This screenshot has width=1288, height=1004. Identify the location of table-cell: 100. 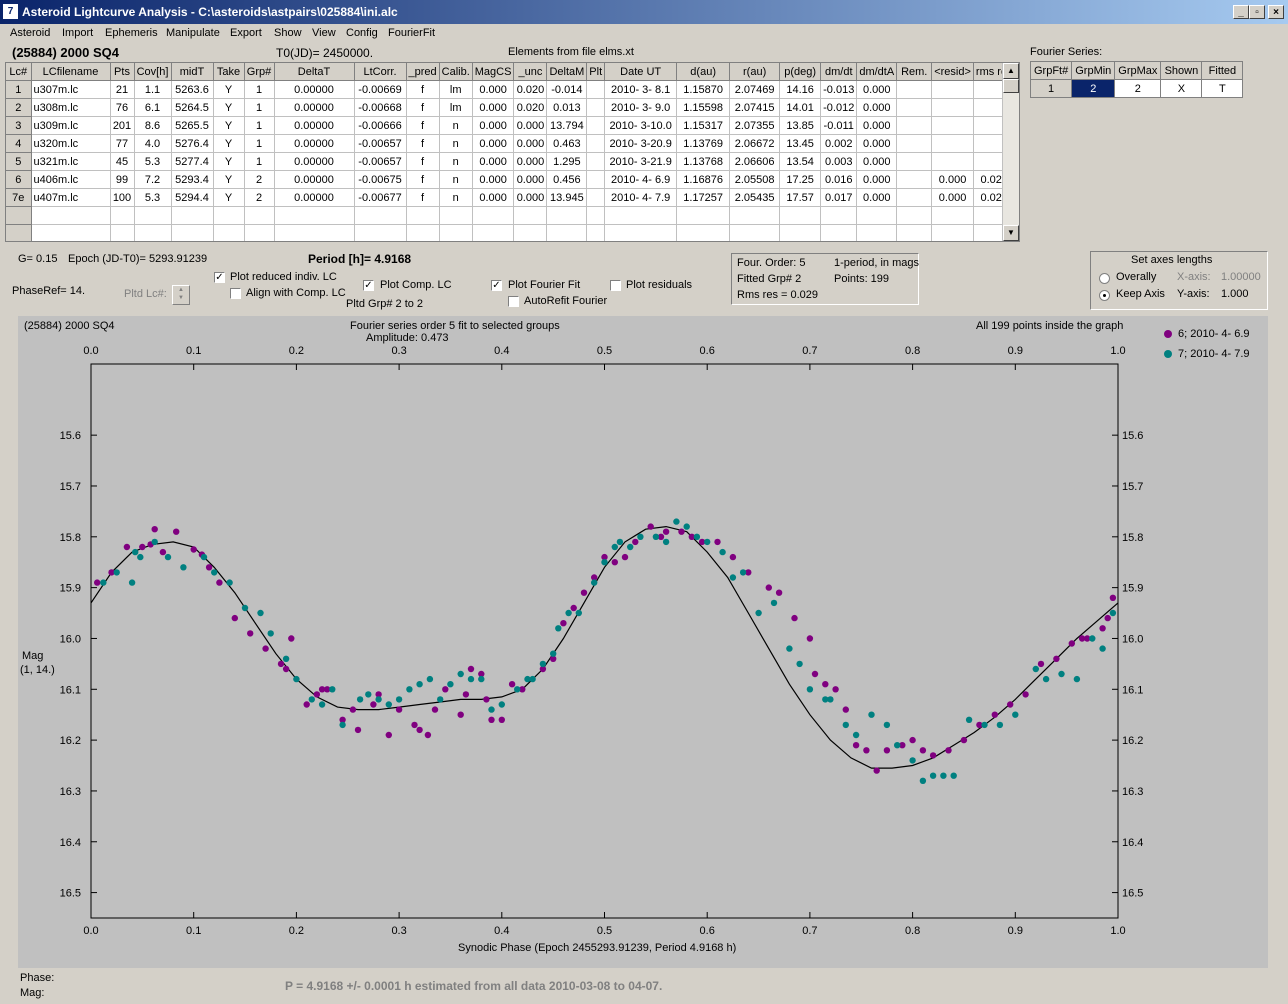
(122, 197).